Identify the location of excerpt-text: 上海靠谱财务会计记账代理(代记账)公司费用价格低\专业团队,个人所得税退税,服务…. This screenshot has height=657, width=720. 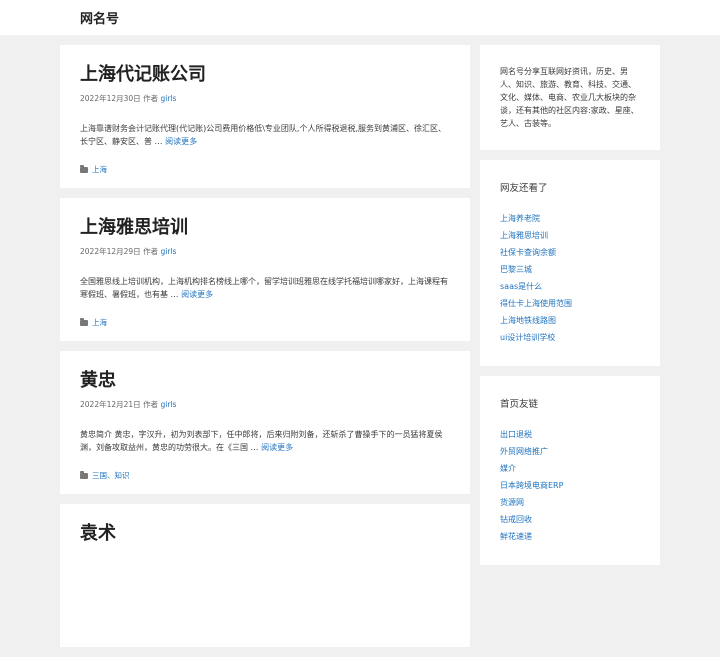
(263, 135).